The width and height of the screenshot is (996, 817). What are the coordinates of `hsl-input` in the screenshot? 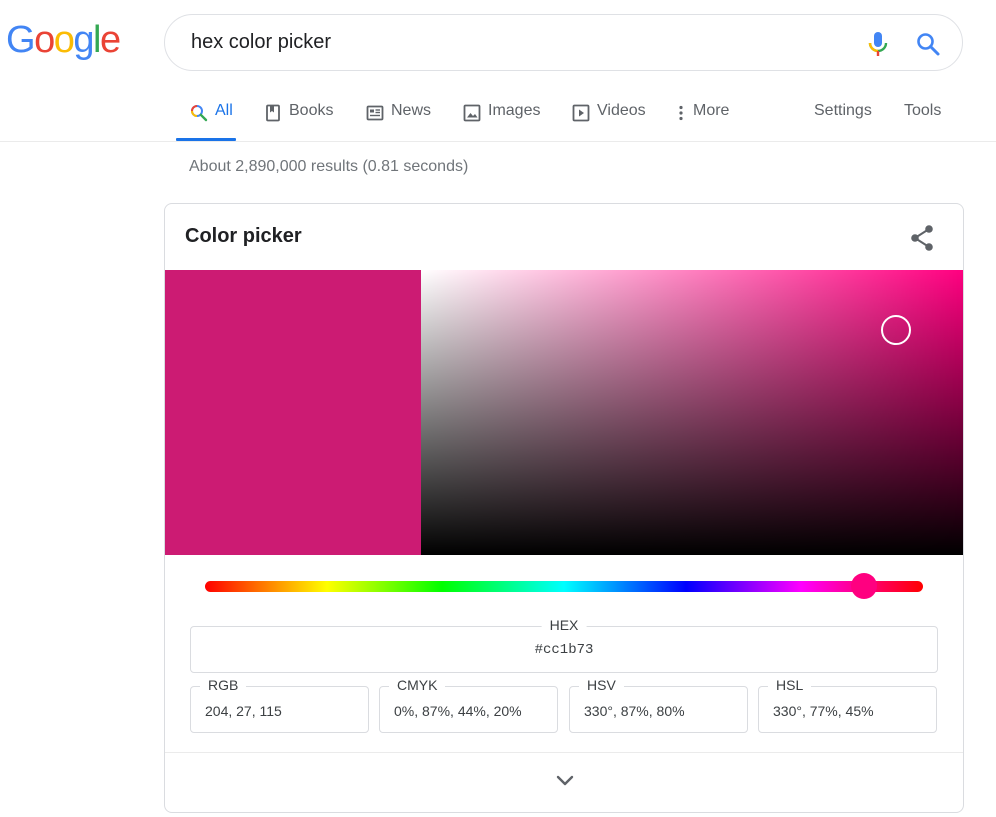 It's located at (848, 711).